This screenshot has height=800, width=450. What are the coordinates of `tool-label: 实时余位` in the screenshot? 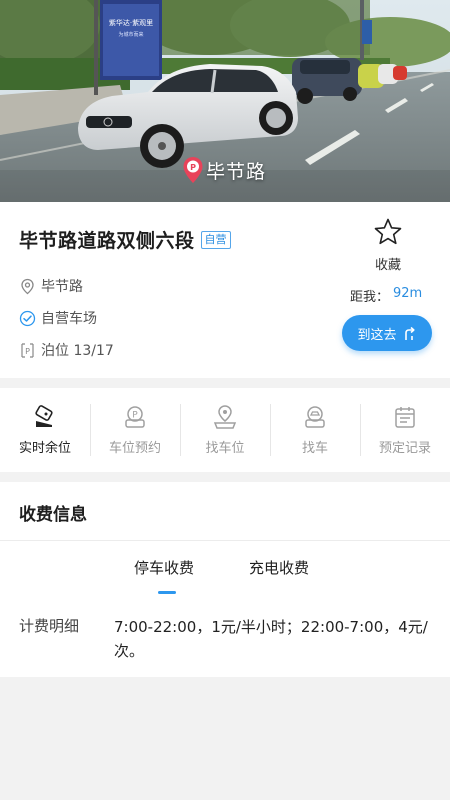 It's located at (44, 448).